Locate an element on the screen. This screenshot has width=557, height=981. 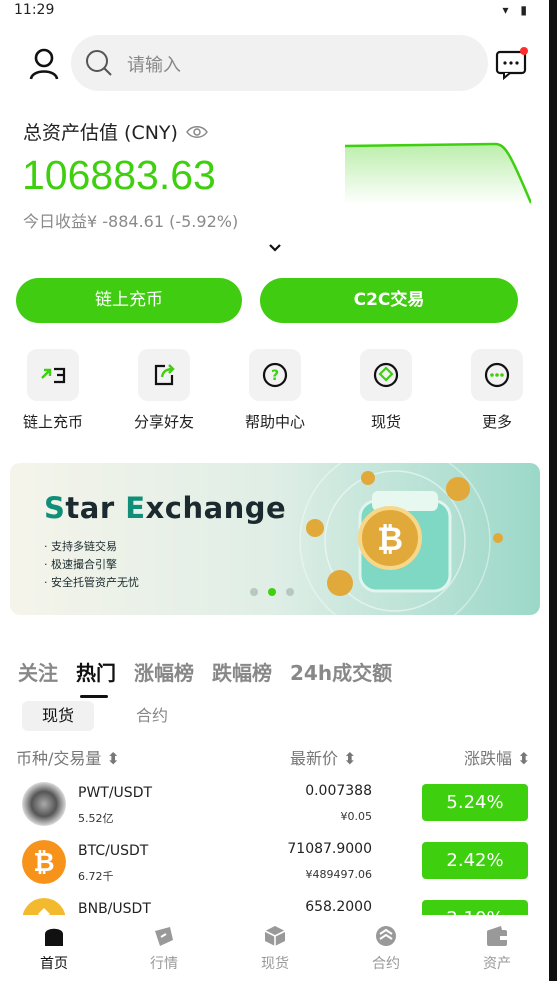
row-price: 0.007388 is located at coordinates (338, 791).